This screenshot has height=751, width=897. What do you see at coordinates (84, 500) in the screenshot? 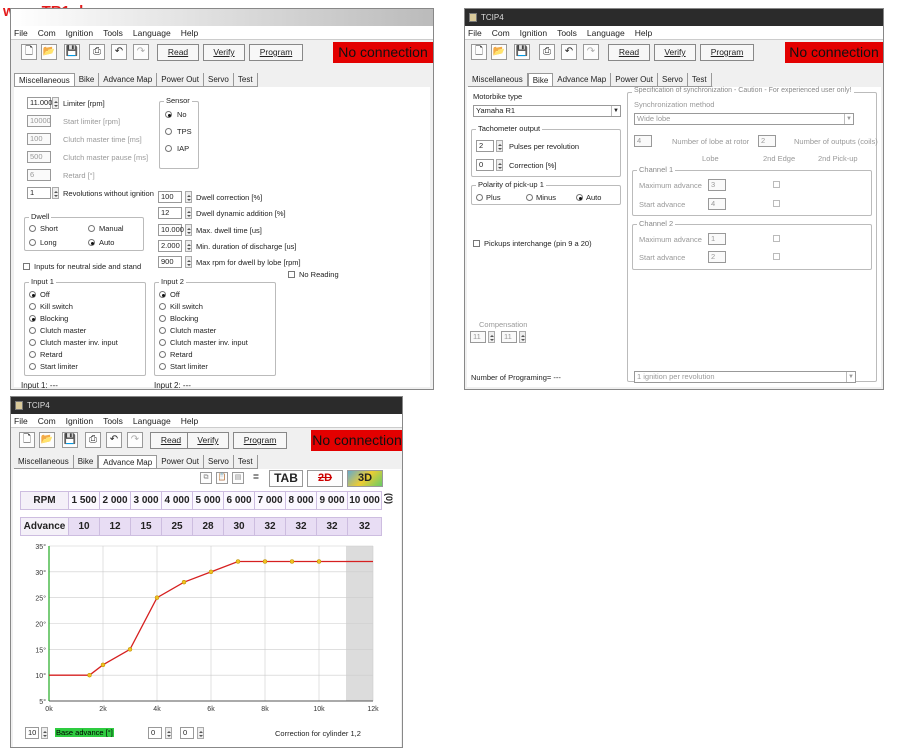
I see `rpm-cell: 1 500` at bounding box center [84, 500].